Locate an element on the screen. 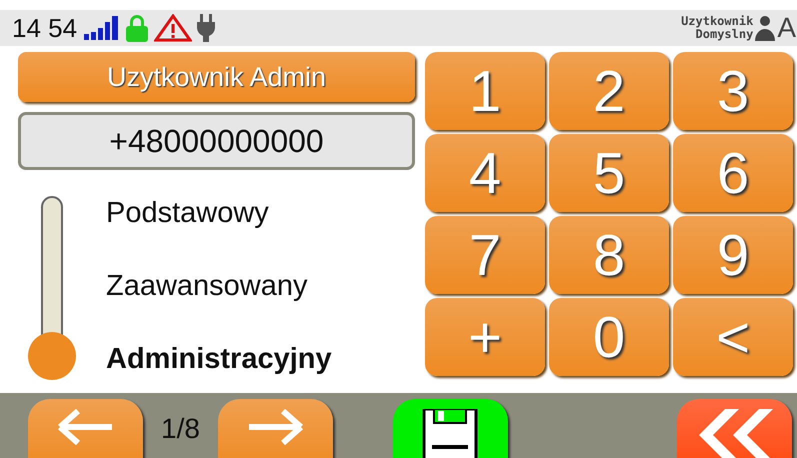 This screenshot has width=797, height=458. keypad-key: 5 is located at coordinates (609, 173).